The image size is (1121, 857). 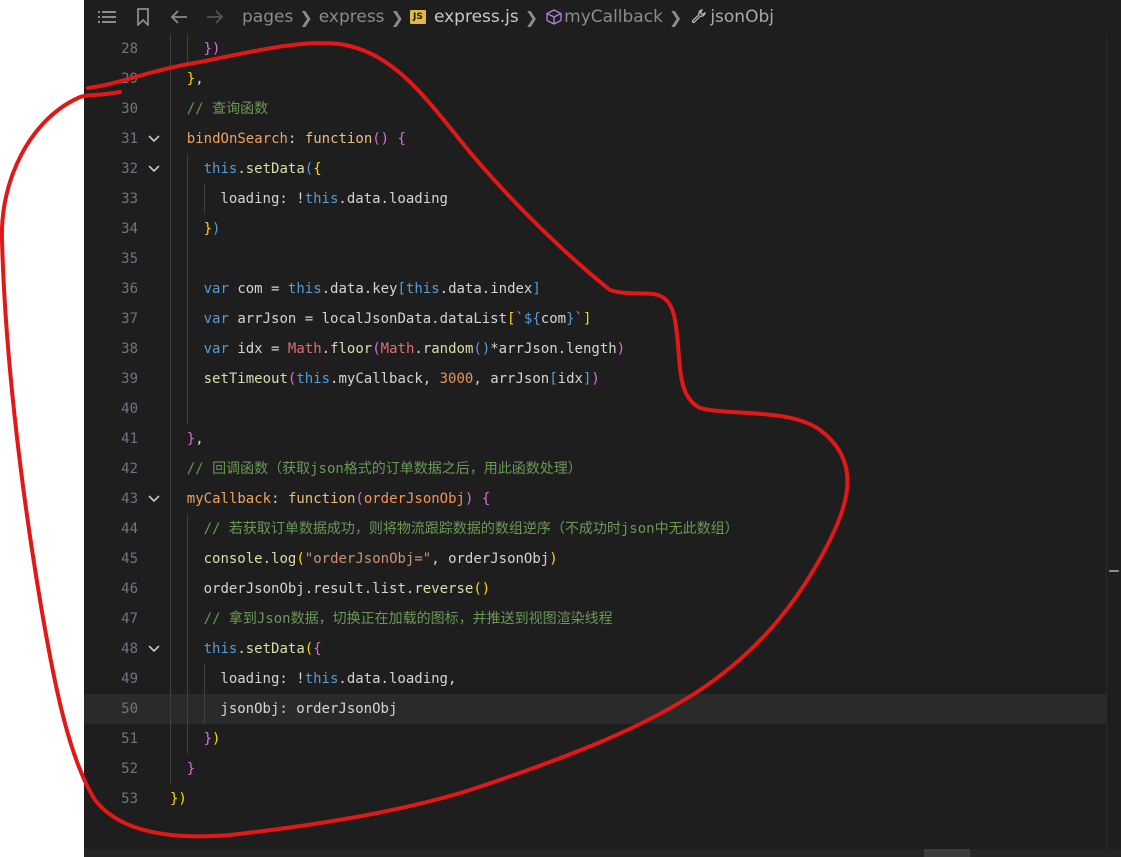 I want to click on code-line: 40, so click(x=602, y=409).